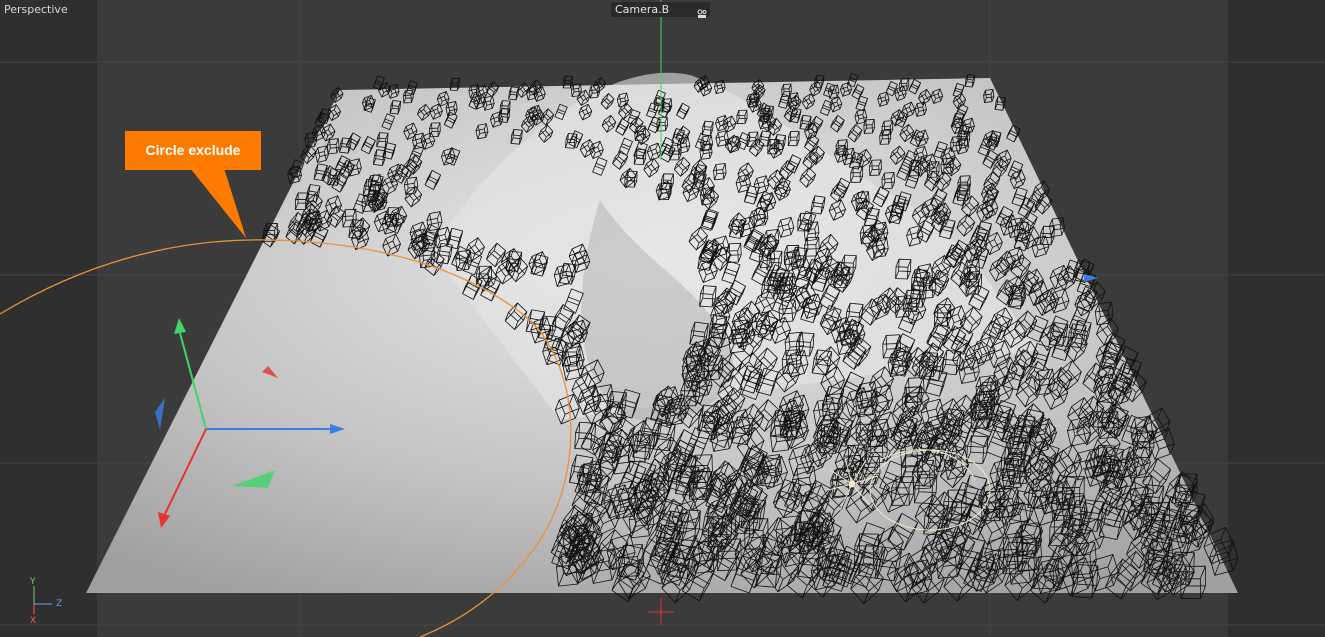 This screenshot has height=637, width=1325. I want to click on safe-frame-left, so click(48, 318).